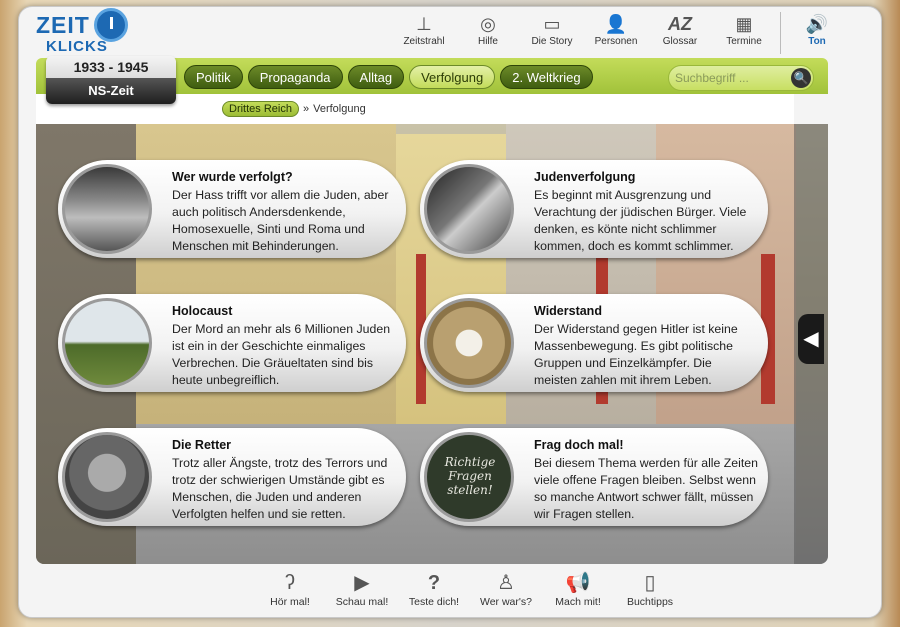 The width and height of the screenshot is (900, 627). I want to click on era-badge: 1933 - 1945 NS-Zeit, so click(111, 80).